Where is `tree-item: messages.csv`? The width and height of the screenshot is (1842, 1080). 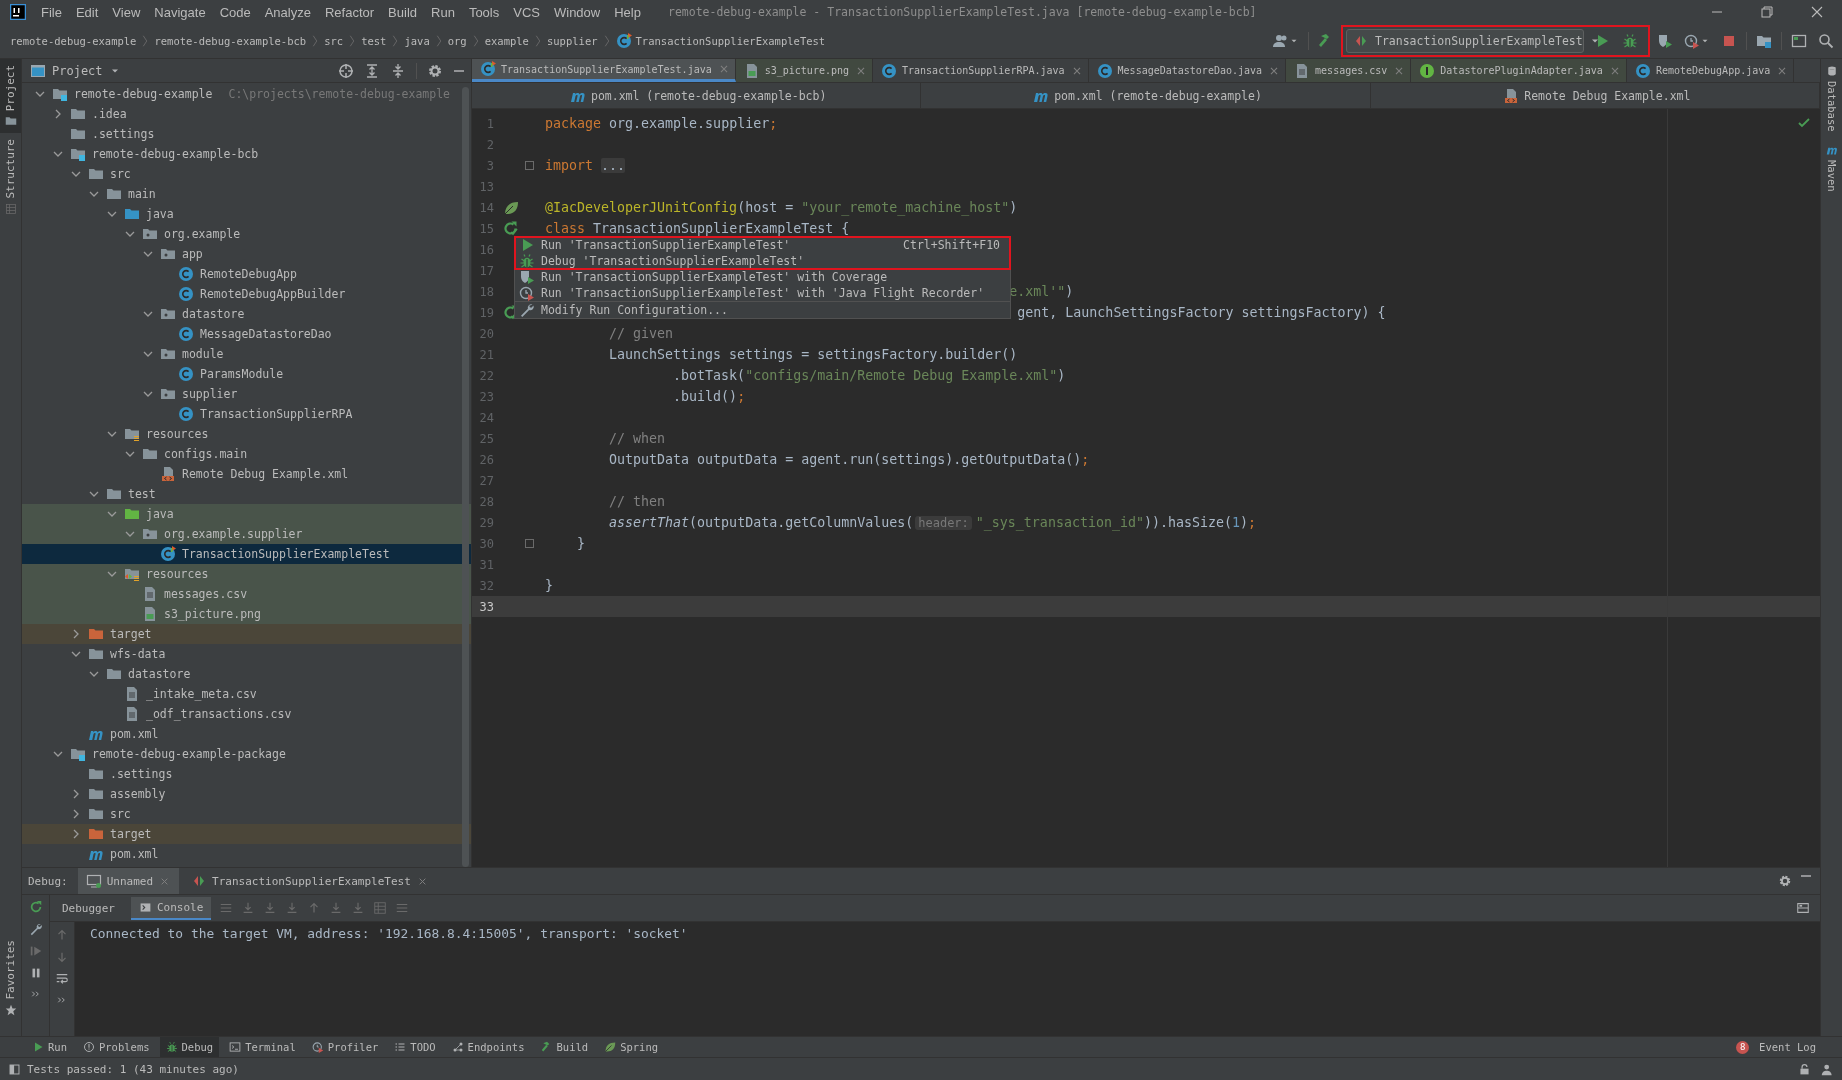
tree-item: messages.csv is located at coordinates (246, 594).